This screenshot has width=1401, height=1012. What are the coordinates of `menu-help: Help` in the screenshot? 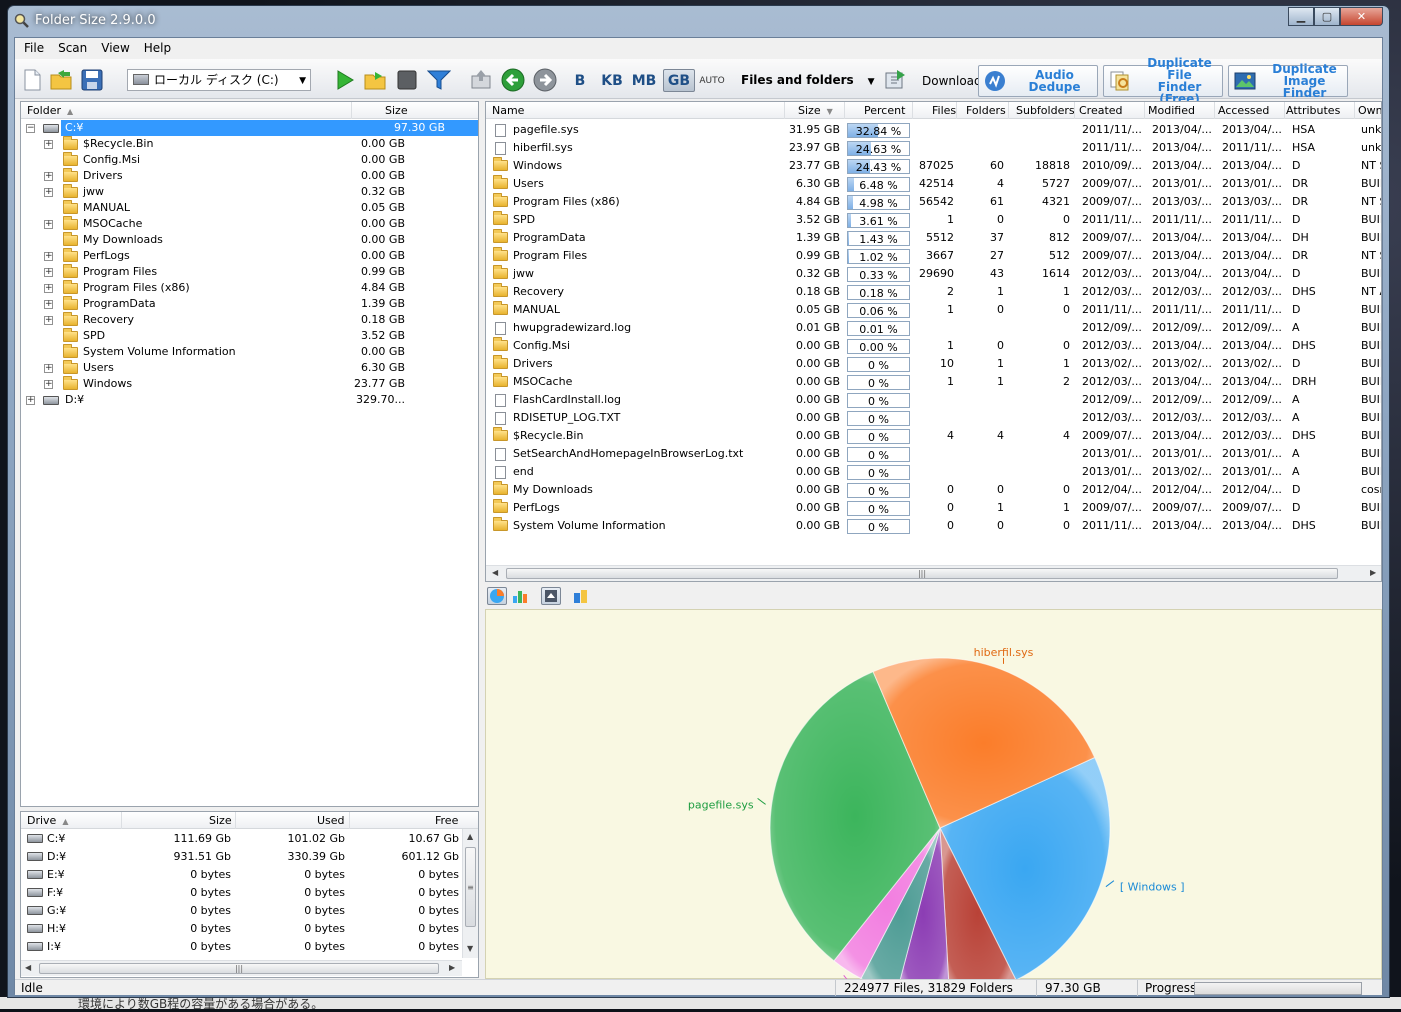 It's located at (157, 48).